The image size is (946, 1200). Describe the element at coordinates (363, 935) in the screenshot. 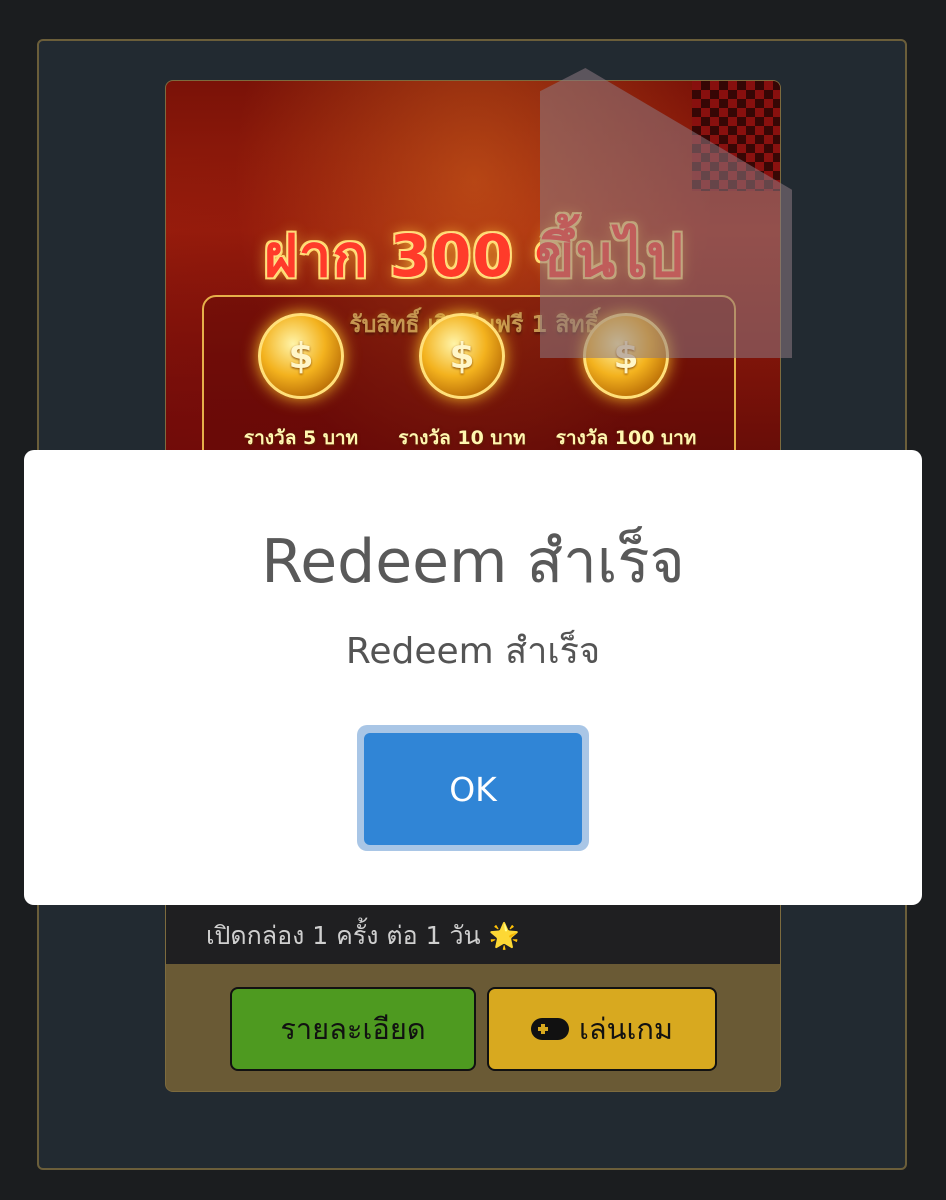

I see `description-line: เปิดกล่อง 1 ครั้ง ต่อ 1 วัน 🌟` at that location.